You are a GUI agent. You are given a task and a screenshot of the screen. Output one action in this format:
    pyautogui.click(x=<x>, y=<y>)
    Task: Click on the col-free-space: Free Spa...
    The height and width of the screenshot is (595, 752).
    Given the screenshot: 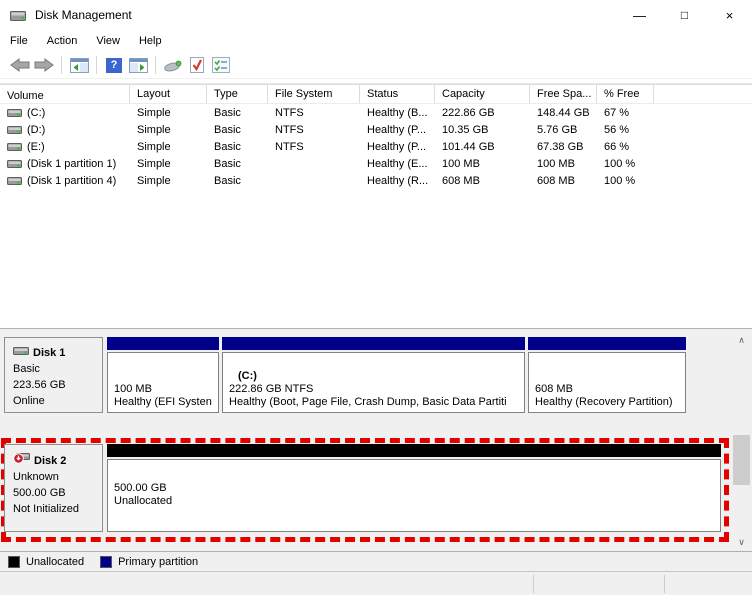 What is the action you would take?
    pyautogui.click(x=563, y=93)
    